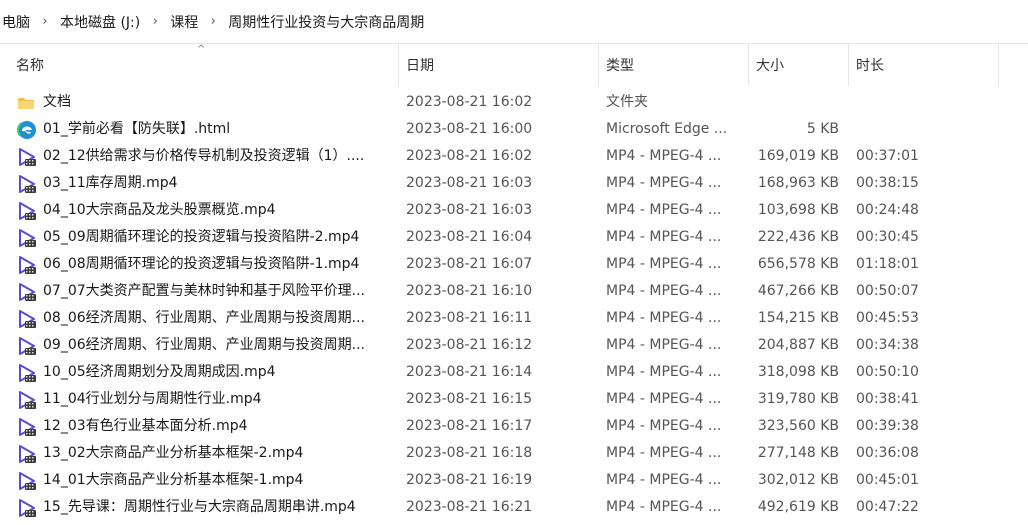  Describe the element at coordinates (887, 453) in the screenshot. I see `file-duration: 00:36:08` at that location.